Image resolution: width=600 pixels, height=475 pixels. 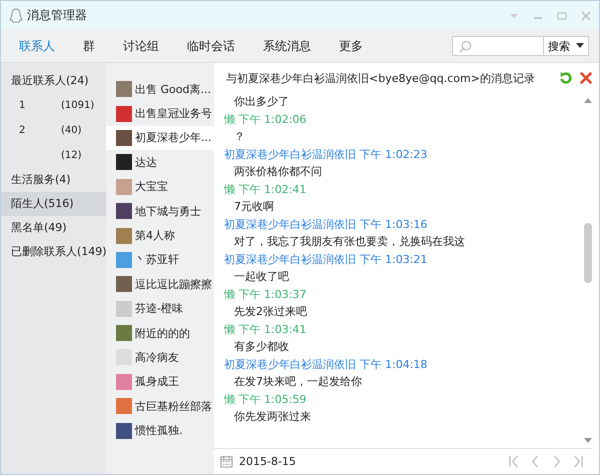 I want to click on group-count: (1091), so click(x=77, y=105).